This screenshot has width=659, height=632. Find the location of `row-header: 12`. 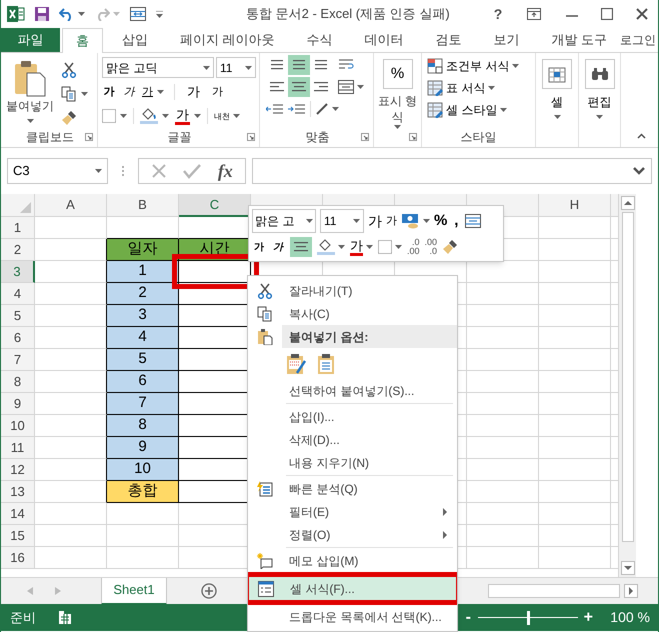

row-header: 12 is located at coordinates (18, 470).